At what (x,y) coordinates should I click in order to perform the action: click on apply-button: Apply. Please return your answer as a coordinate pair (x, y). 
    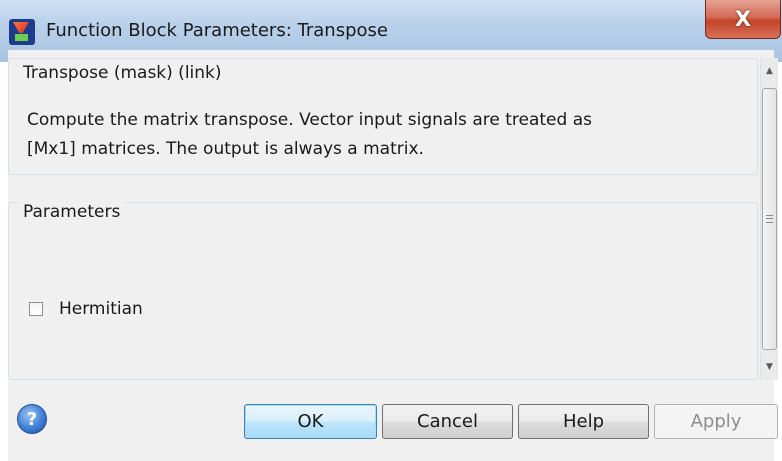
    Looking at the image, I should click on (716, 421).